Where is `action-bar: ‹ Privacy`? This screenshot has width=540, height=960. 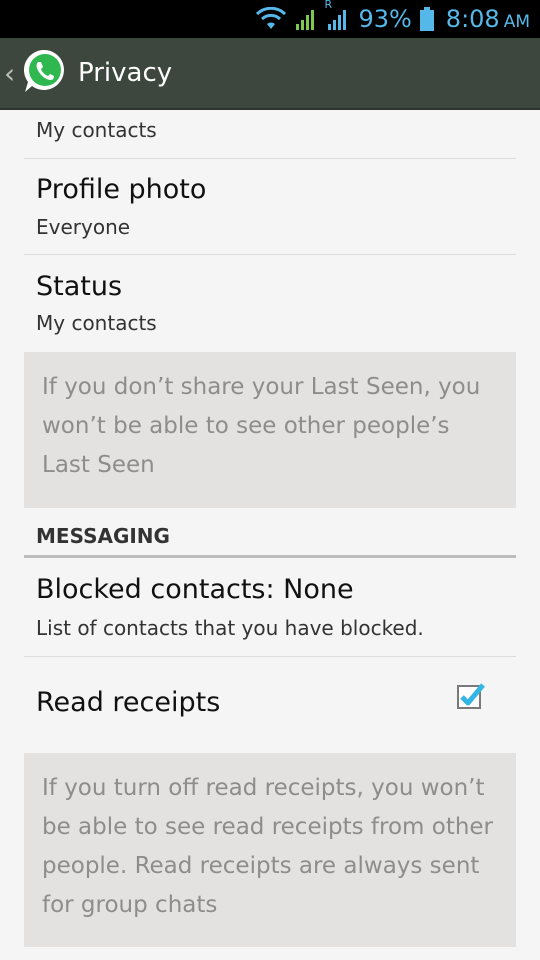 action-bar: ‹ Privacy is located at coordinates (270, 74).